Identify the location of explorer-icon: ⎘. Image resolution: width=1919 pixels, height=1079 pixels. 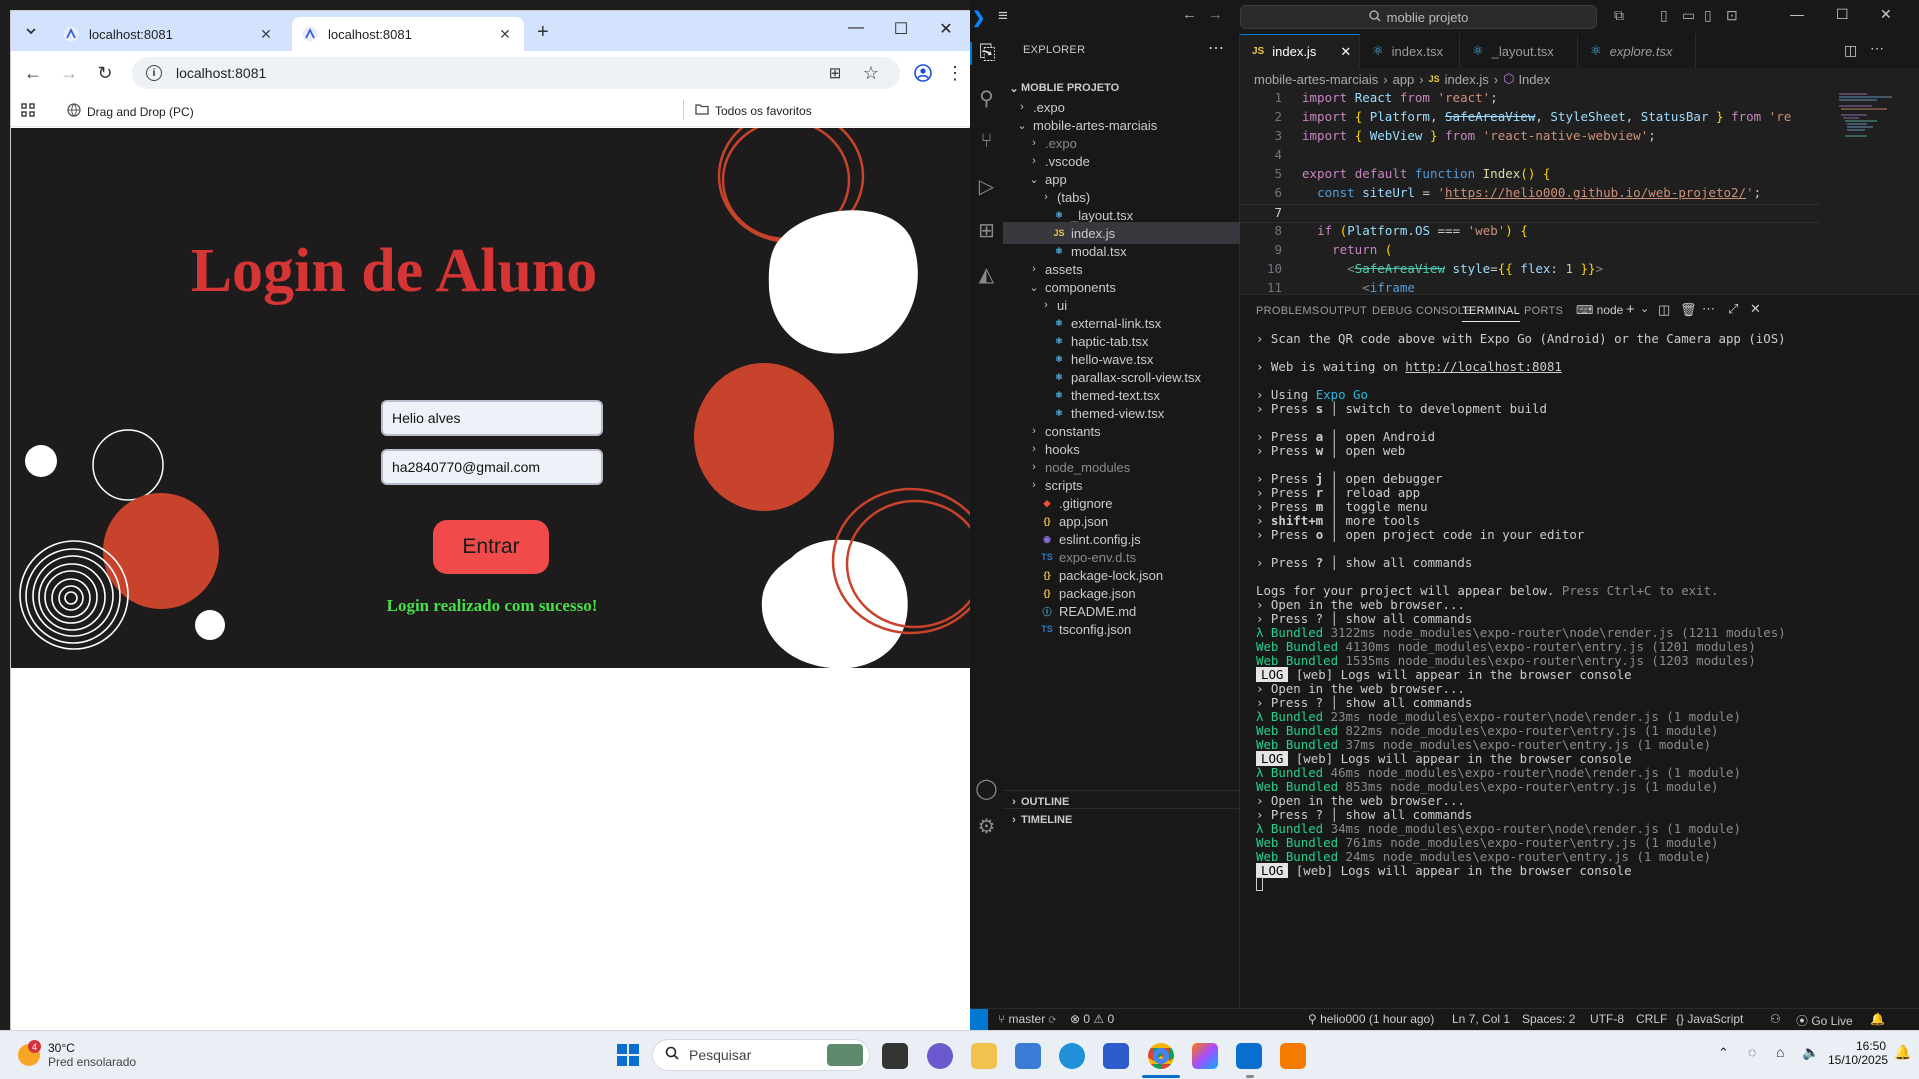
(986, 53).